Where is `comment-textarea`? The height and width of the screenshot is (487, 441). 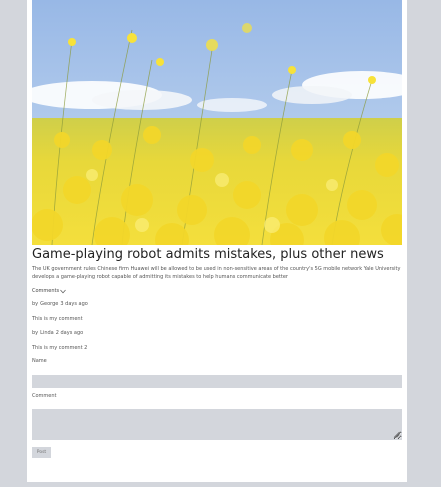
comment-textarea is located at coordinates (217, 424).